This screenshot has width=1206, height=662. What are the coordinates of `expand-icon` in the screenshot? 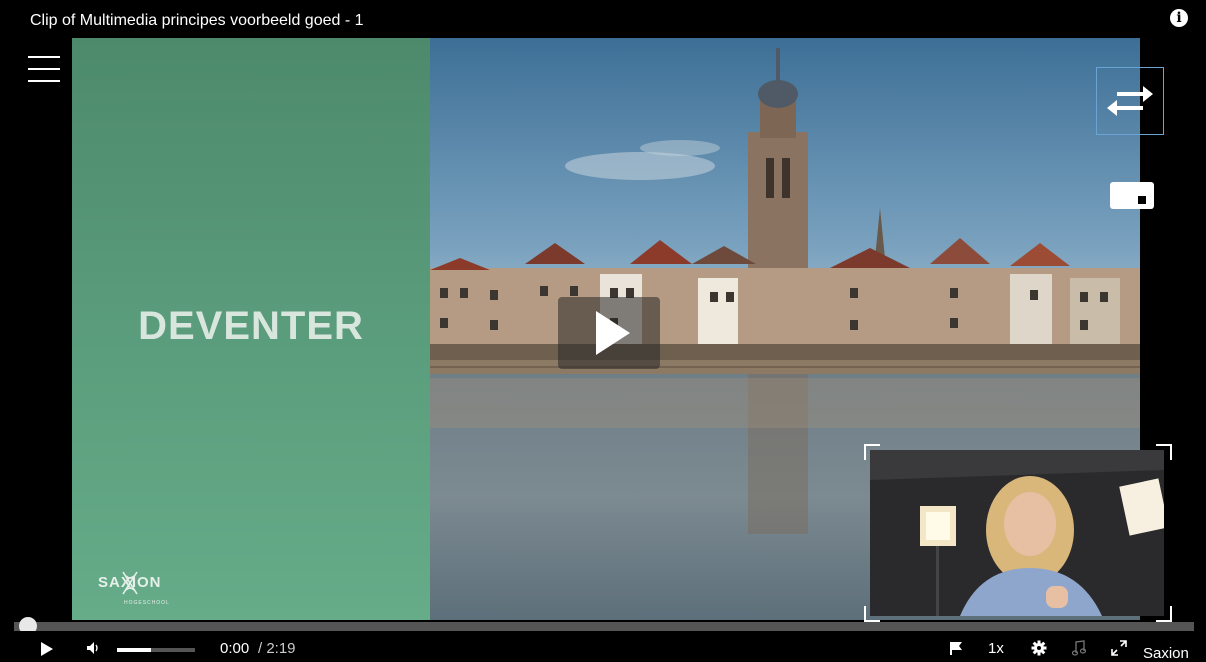 It's located at (1119, 648).